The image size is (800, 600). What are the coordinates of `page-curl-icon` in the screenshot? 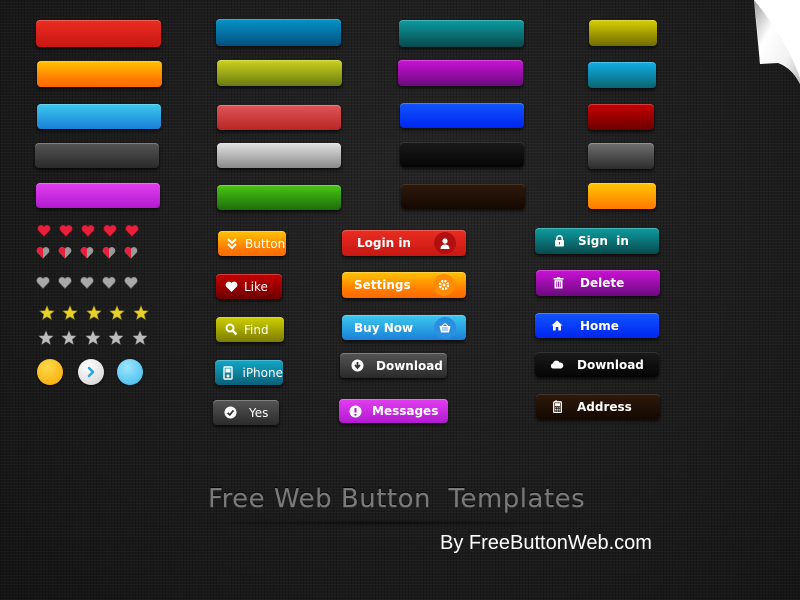 It's located at (777, 42).